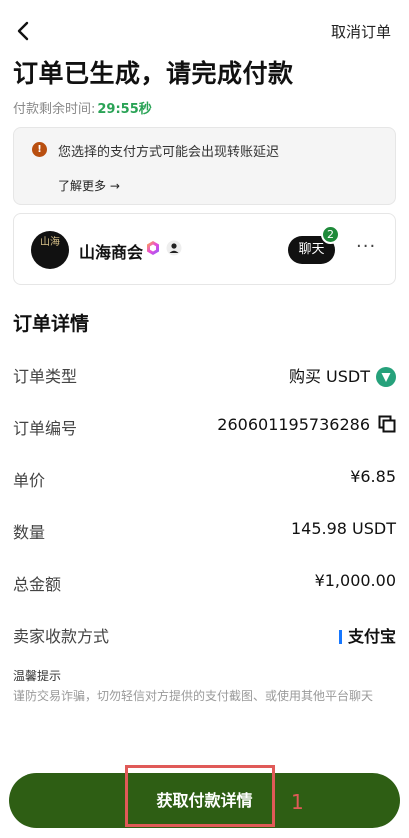 The image size is (409, 838). Describe the element at coordinates (153, 248) in the screenshot. I see `verified-badge-icon` at that location.